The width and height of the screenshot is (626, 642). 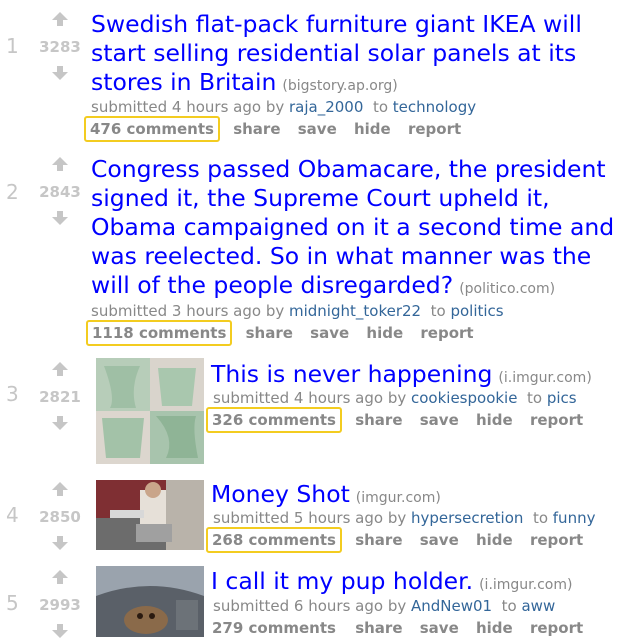 What do you see at coordinates (538, 606) in the screenshot?
I see `subreddit-link: aww` at bounding box center [538, 606].